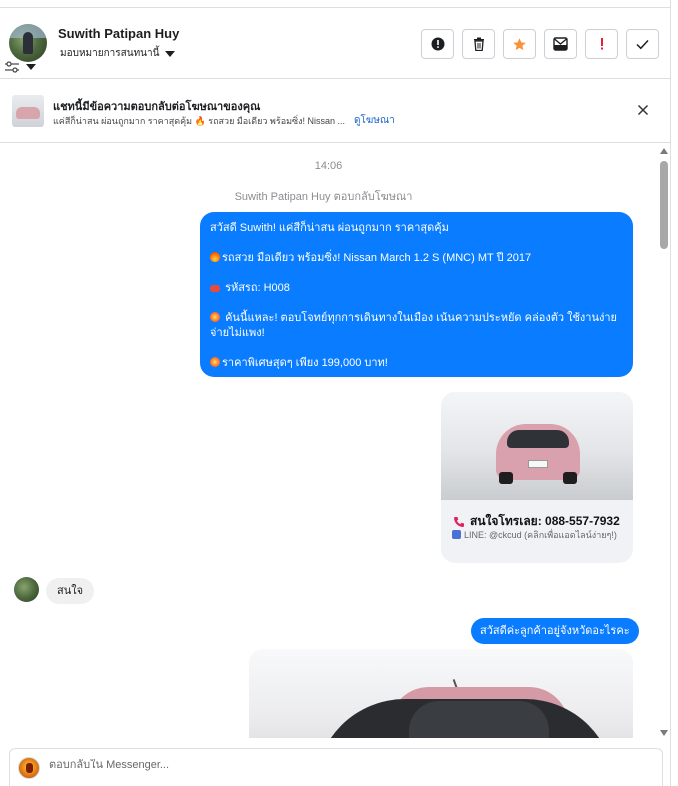 The height and width of the screenshot is (786, 678). Describe the element at coordinates (664, 205) in the screenshot. I see `scrollbar-thumb` at that location.